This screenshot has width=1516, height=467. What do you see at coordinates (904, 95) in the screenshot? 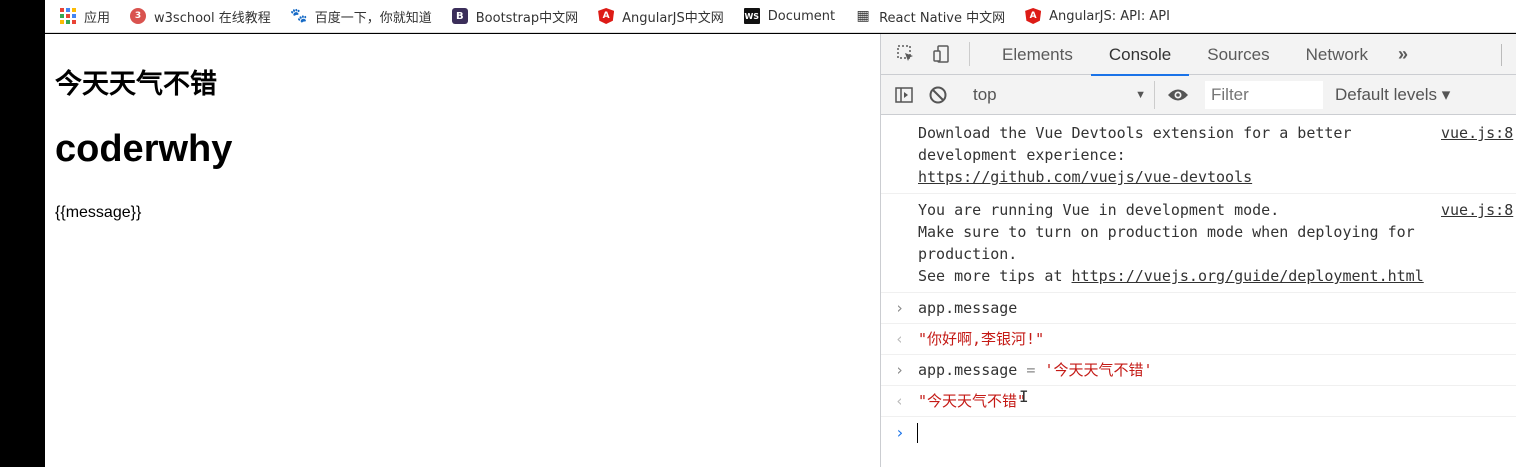
I see `sidebar-toggle-icon` at bounding box center [904, 95].